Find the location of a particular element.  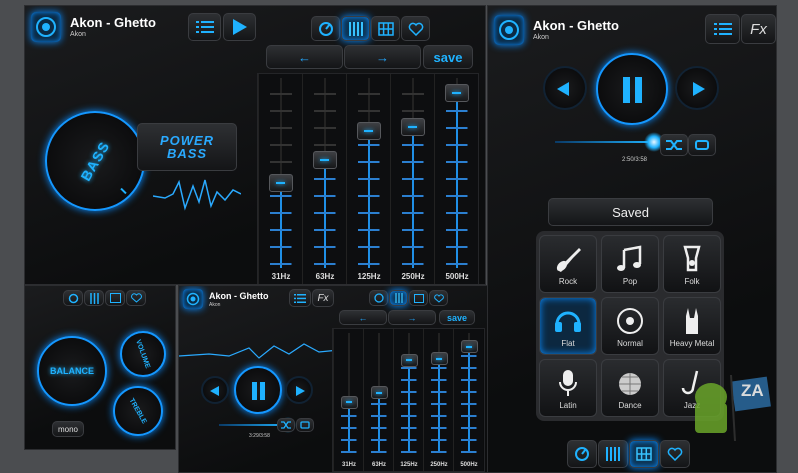

preset-pop: Pop is located at coordinates (630, 264).